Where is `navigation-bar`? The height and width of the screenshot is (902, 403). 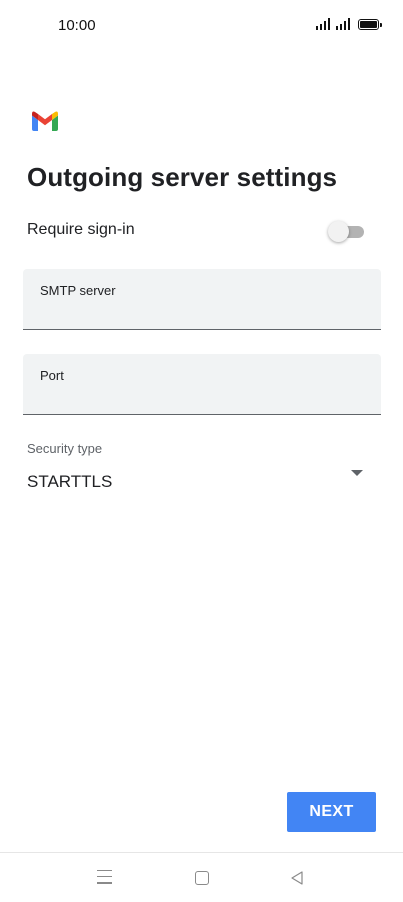 navigation-bar is located at coordinates (201, 877).